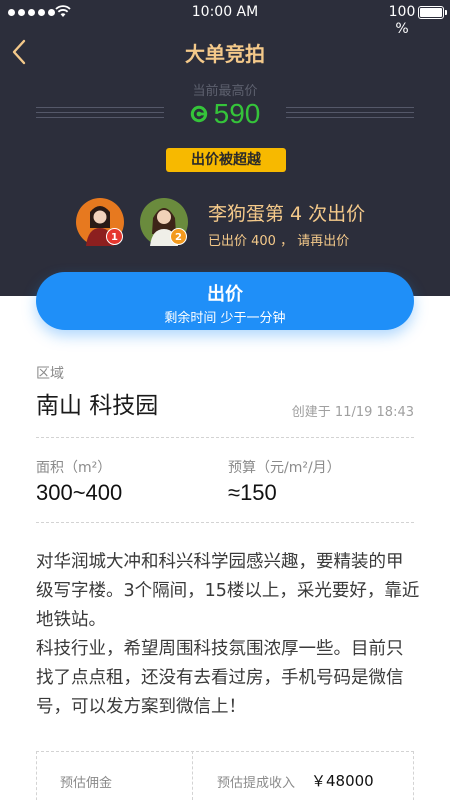 This screenshot has height=800, width=450. What do you see at coordinates (178, 236) in the screenshot?
I see `rank-badge-2: 2` at bounding box center [178, 236].